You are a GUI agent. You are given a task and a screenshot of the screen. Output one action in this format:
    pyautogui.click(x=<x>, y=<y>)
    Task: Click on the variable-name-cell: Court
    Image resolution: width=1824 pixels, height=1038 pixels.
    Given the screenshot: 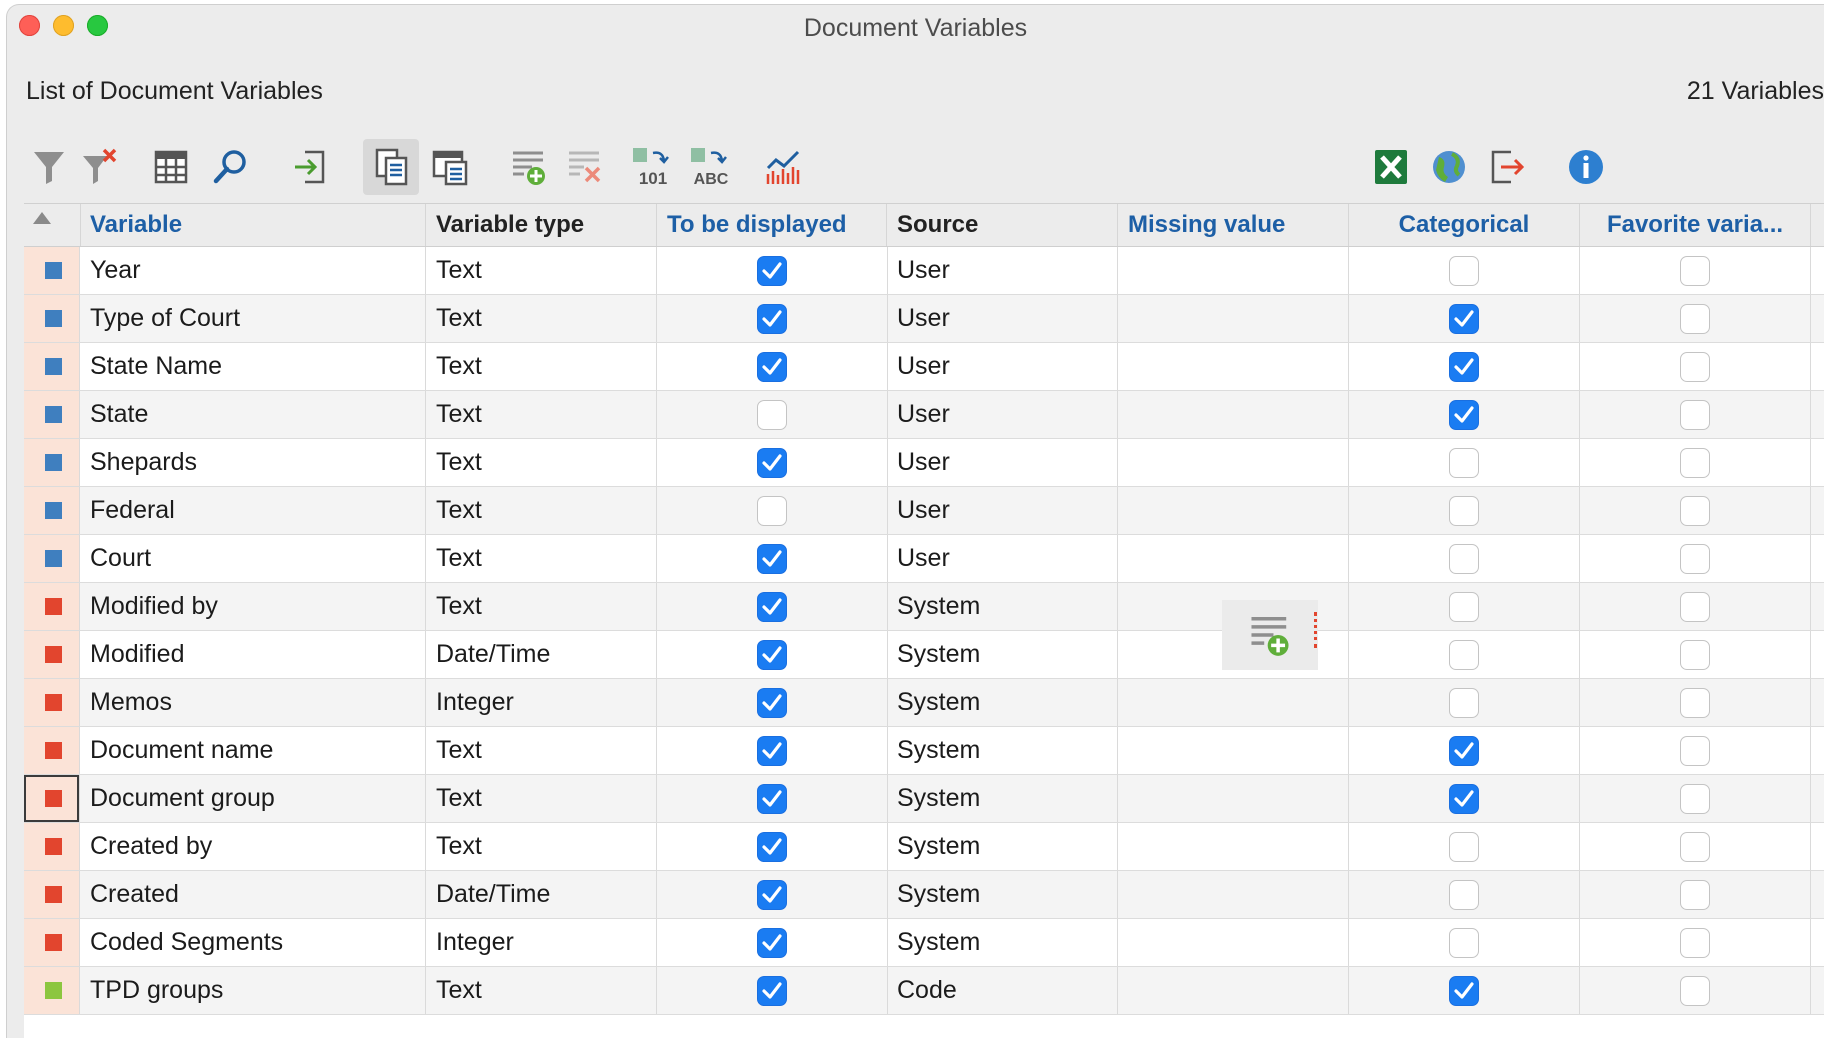 What is the action you would take?
    pyautogui.click(x=253, y=558)
    